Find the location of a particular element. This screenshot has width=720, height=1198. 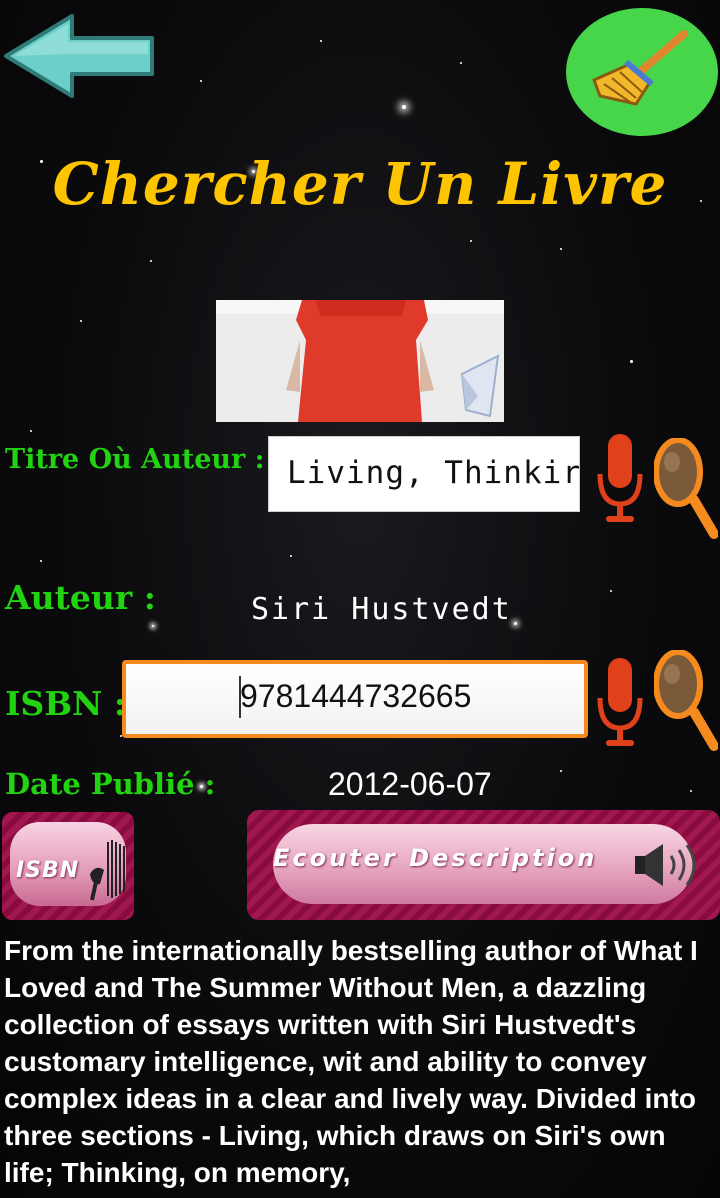

isbn-scan-button: ISBN is located at coordinates (68, 866).